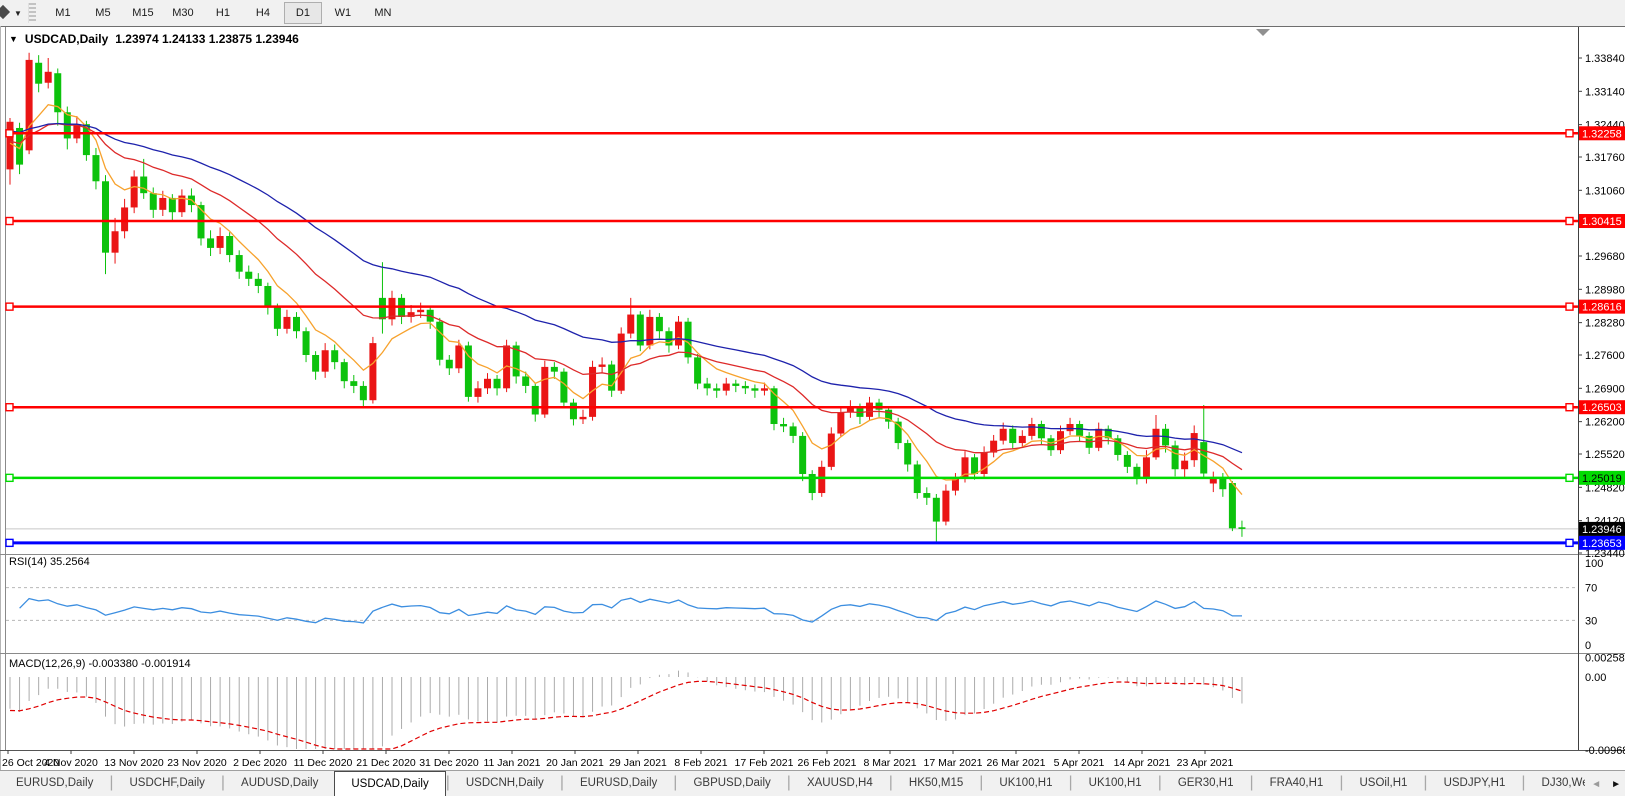 The image size is (1625, 796). Describe the element at coordinates (197, 763) in the screenshot. I see `svg-text: 23 Nov 2020` at that location.